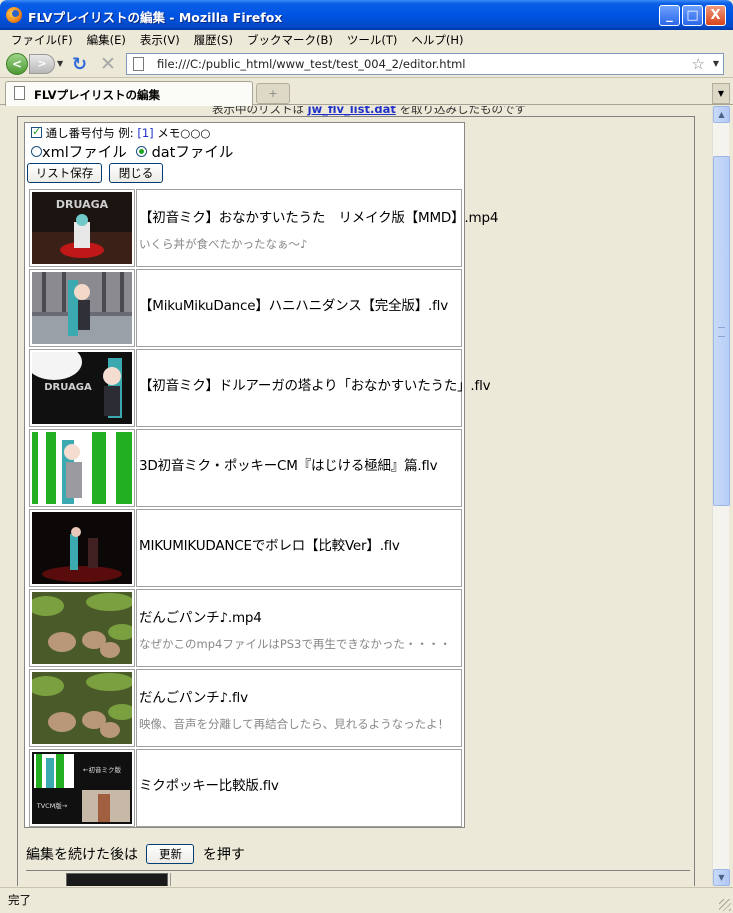  What do you see at coordinates (288, 464) in the screenshot?
I see `video-title: 3D初音ミク・ポッキーCM『はじける極細』篇.flv` at bounding box center [288, 464].